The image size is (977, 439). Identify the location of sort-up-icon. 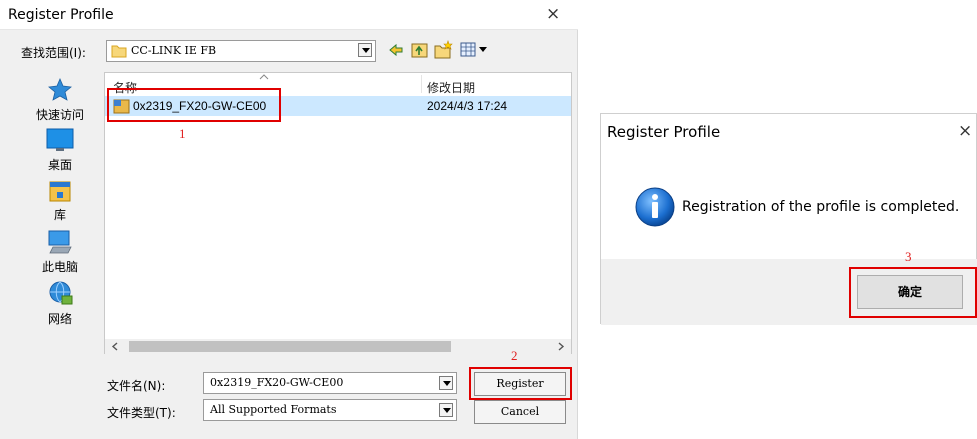
(264, 77).